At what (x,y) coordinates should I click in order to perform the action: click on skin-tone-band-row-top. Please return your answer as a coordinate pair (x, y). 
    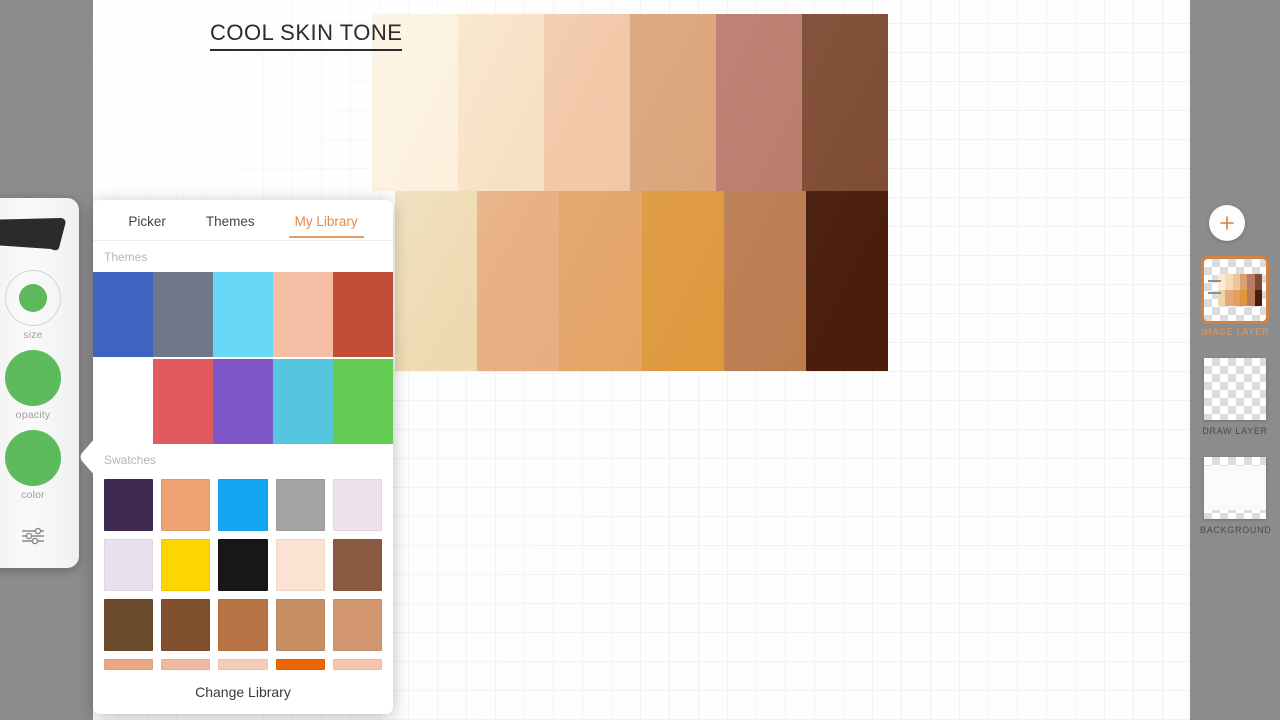
    Looking at the image, I should click on (630, 102).